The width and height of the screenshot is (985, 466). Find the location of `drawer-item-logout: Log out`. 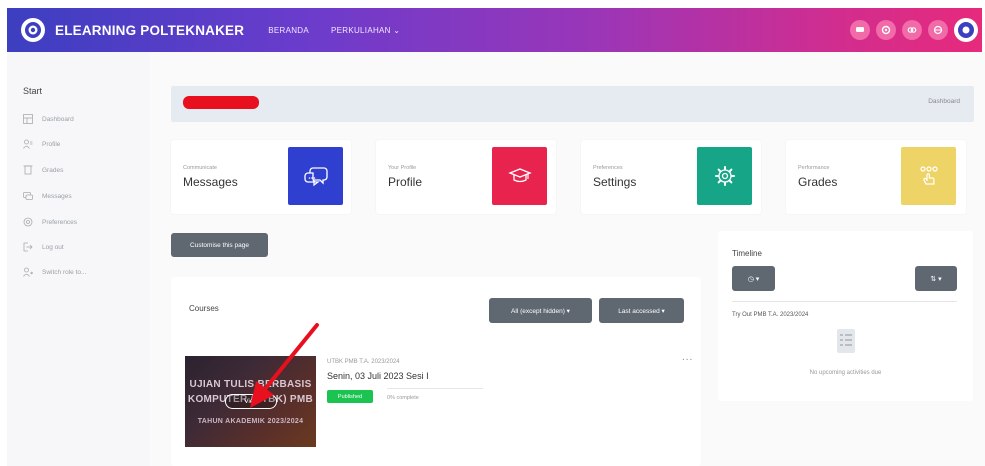

drawer-item-logout: Log out is located at coordinates (43, 247).